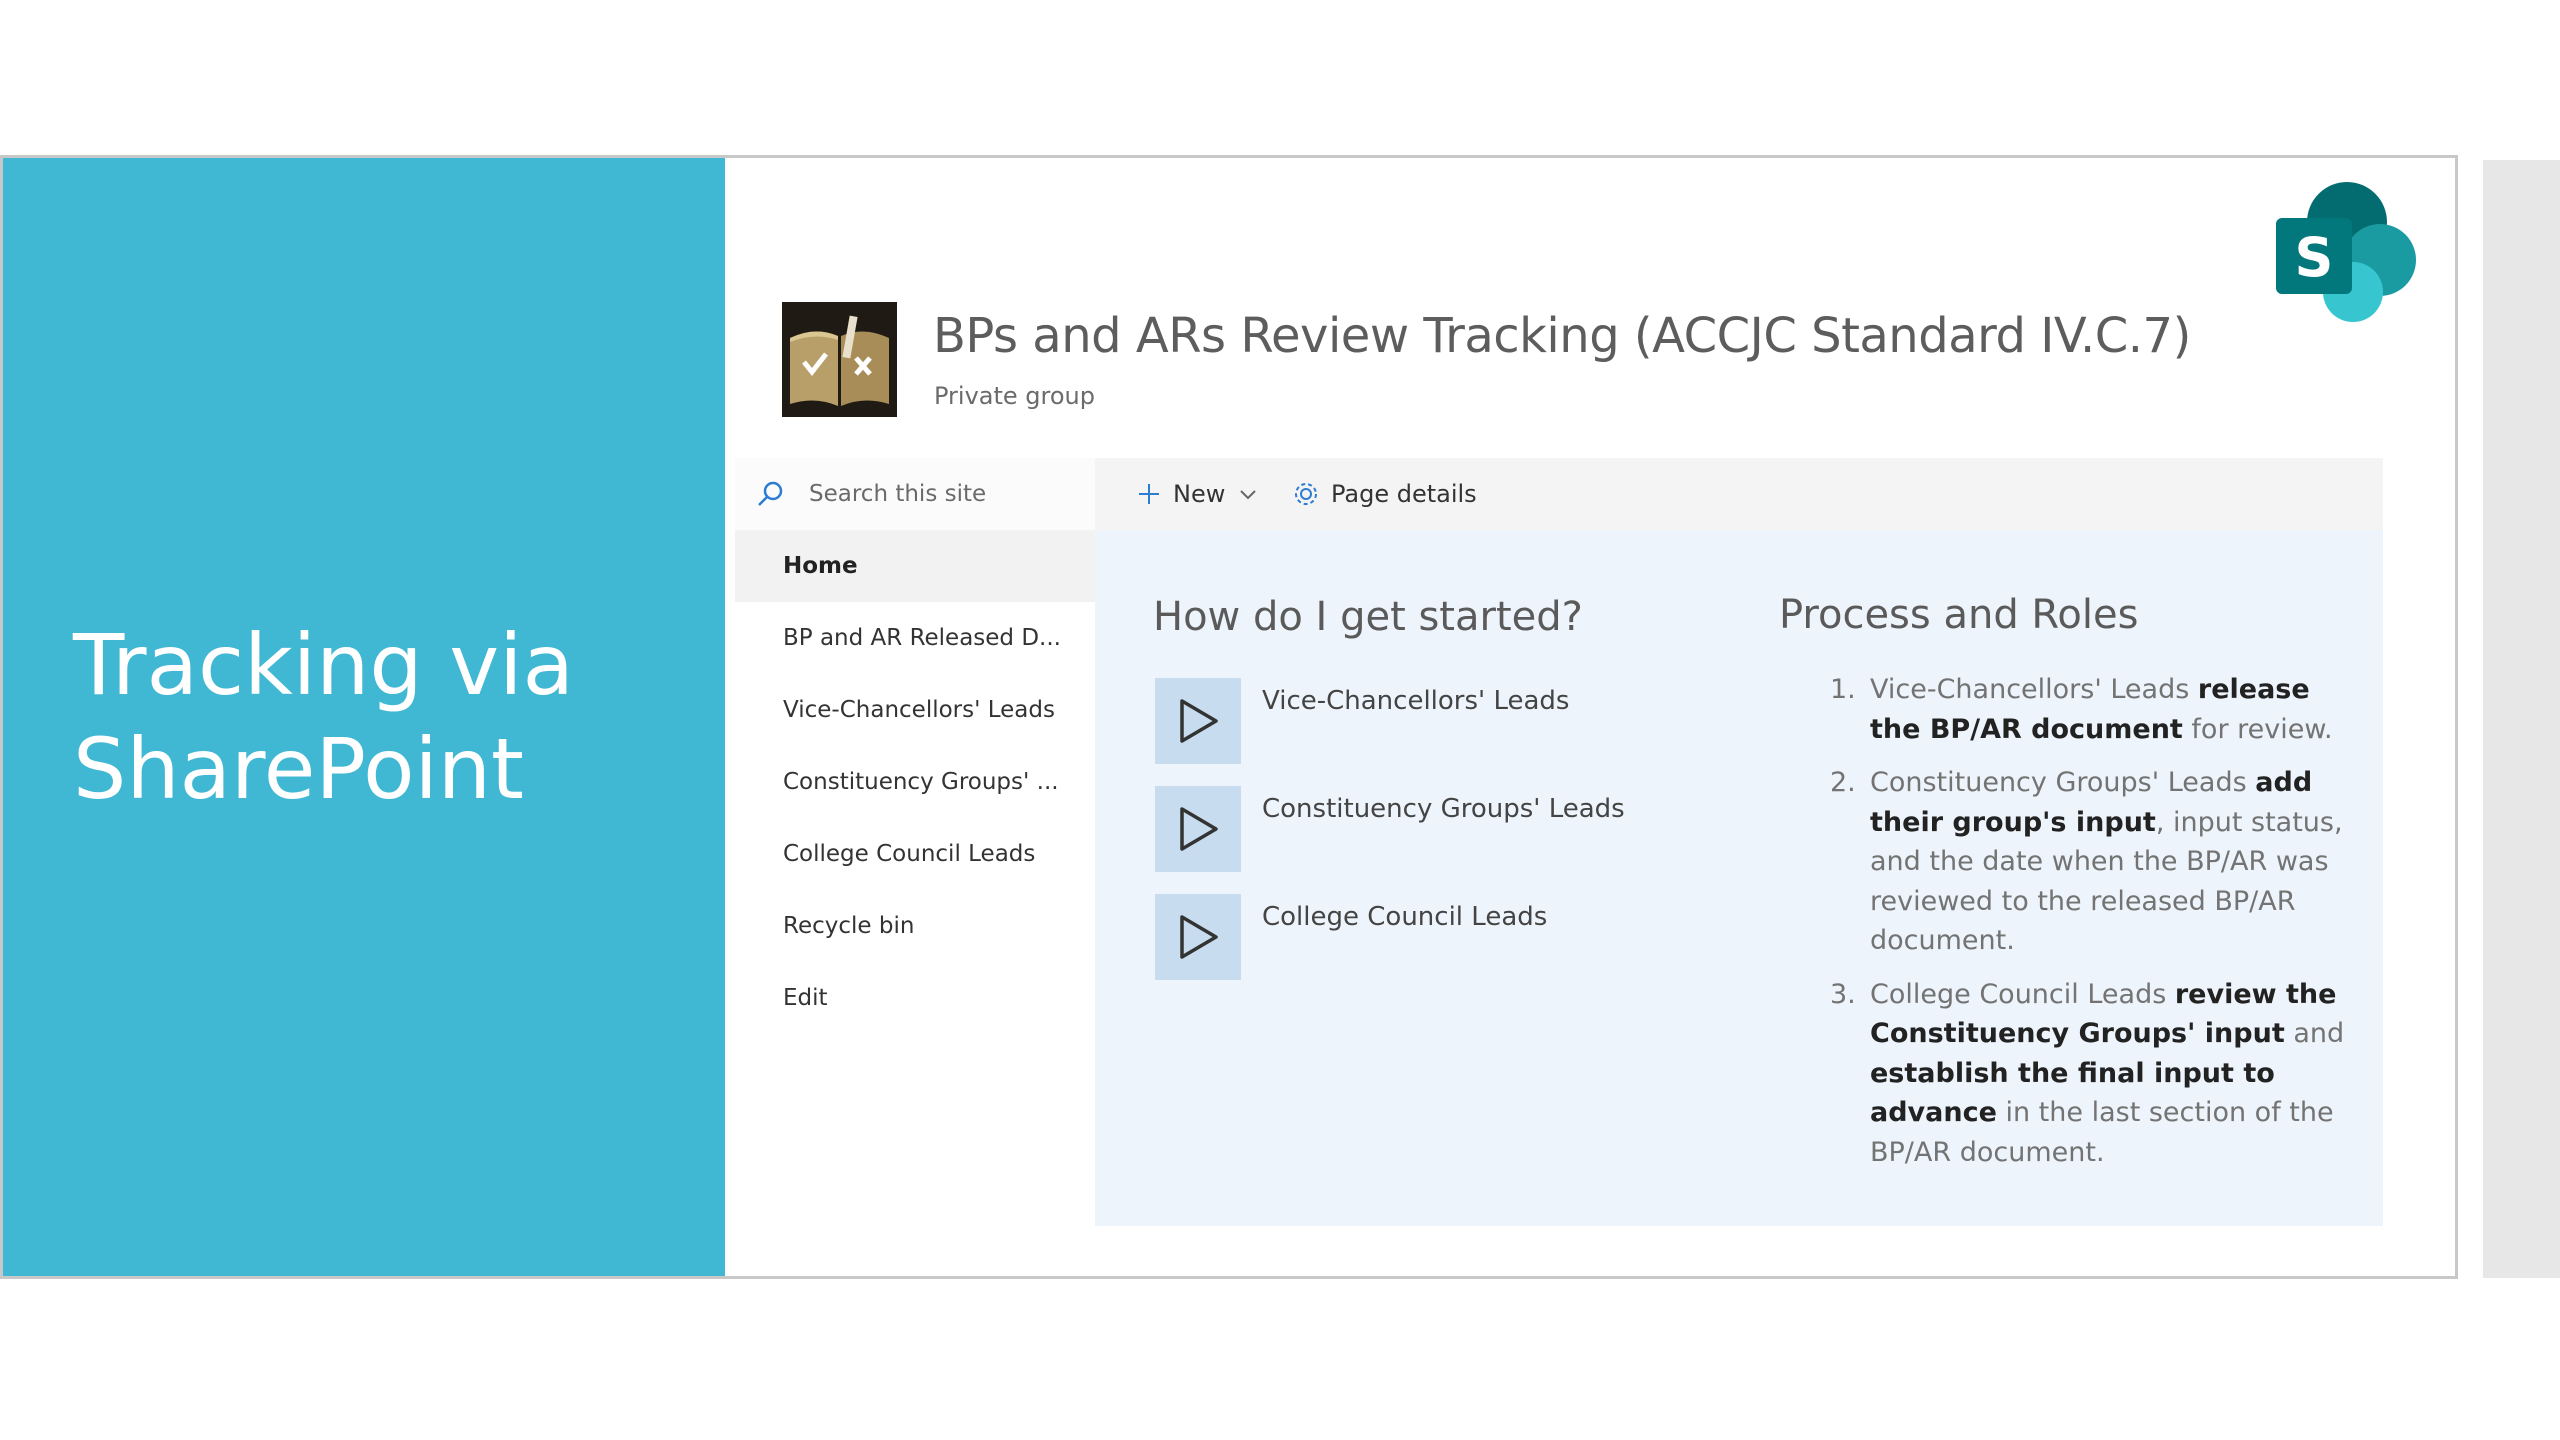 The height and width of the screenshot is (1440, 2560). What do you see at coordinates (1368, 617) in the screenshot?
I see `get-started-heading: How do I get started?` at bounding box center [1368, 617].